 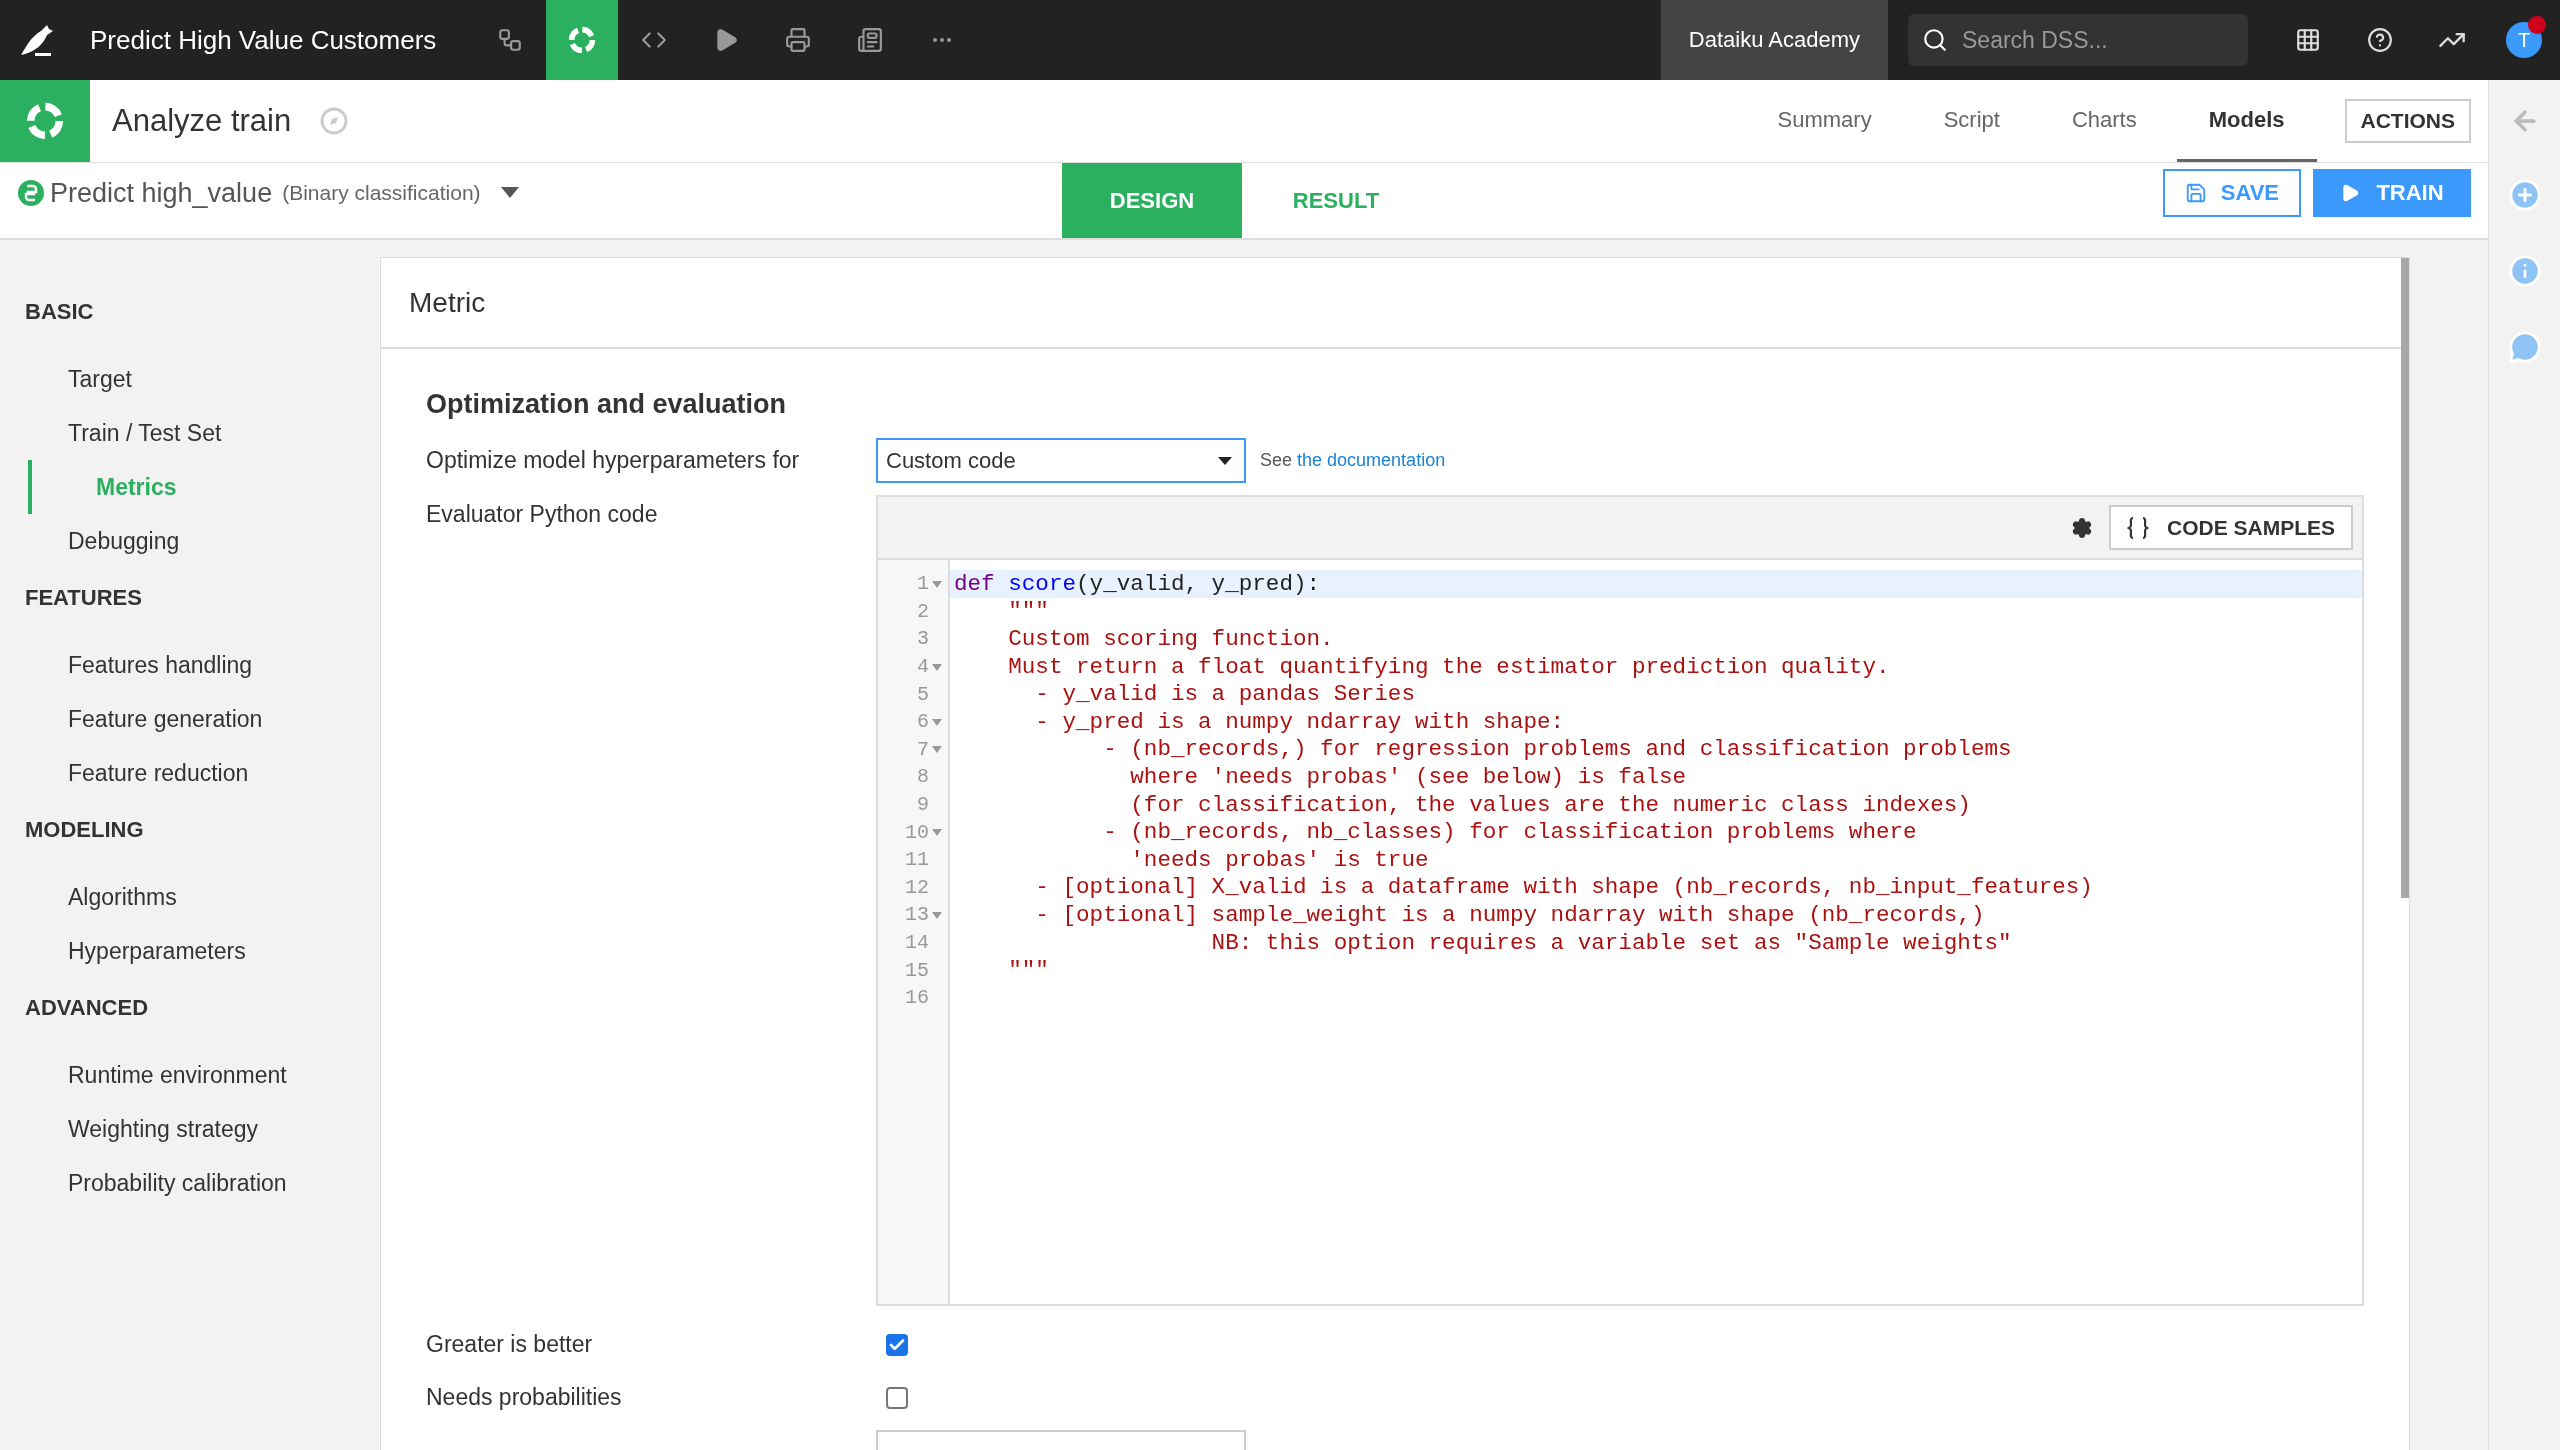 What do you see at coordinates (161, 193) in the screenshot?
I see `task-title: Predict high_value` at bounding box center [161, 193].